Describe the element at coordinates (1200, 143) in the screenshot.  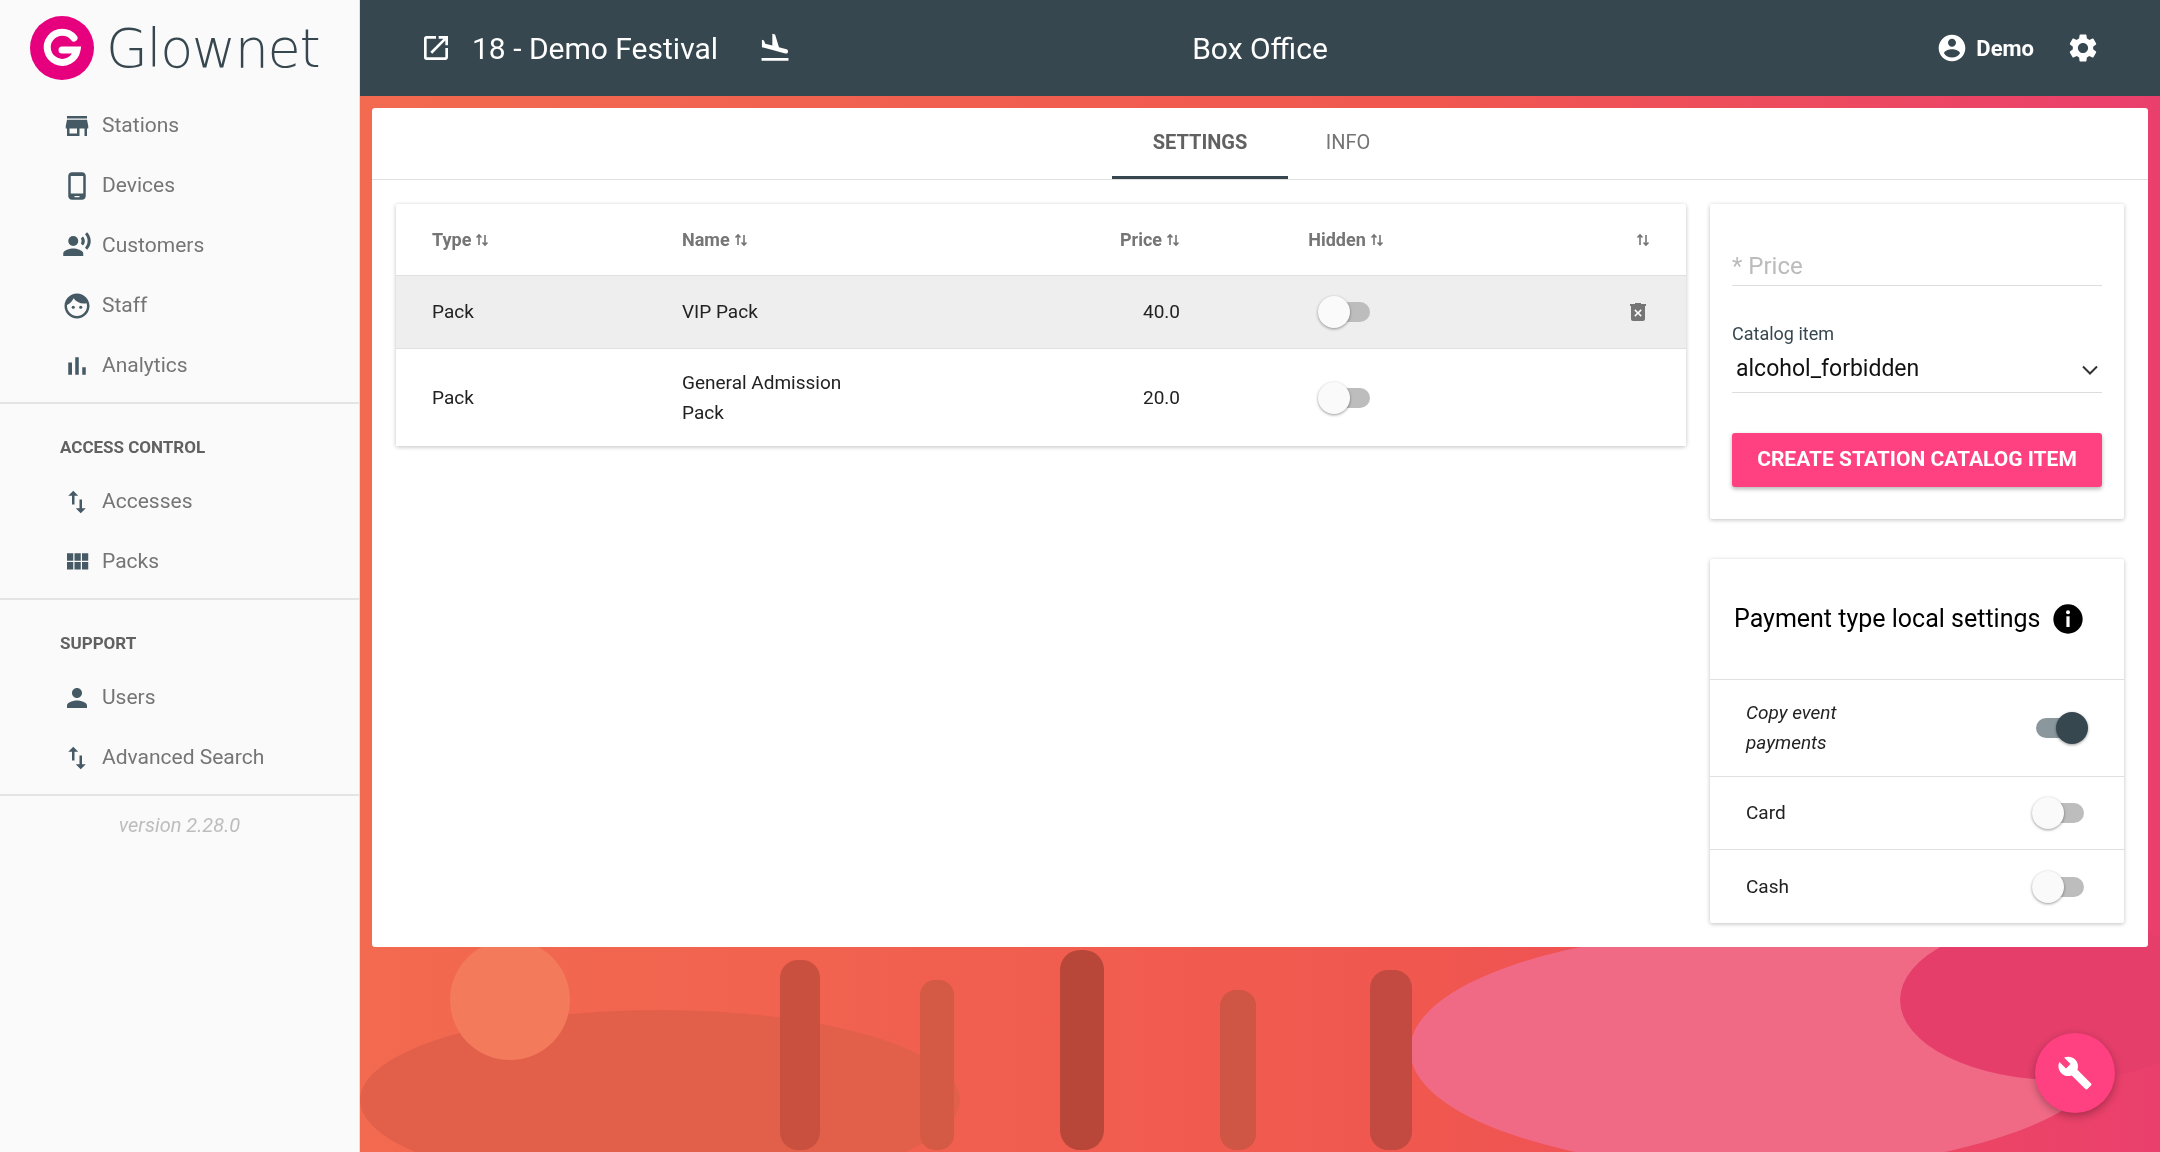
I see `tab: SETTINGS` at that location.